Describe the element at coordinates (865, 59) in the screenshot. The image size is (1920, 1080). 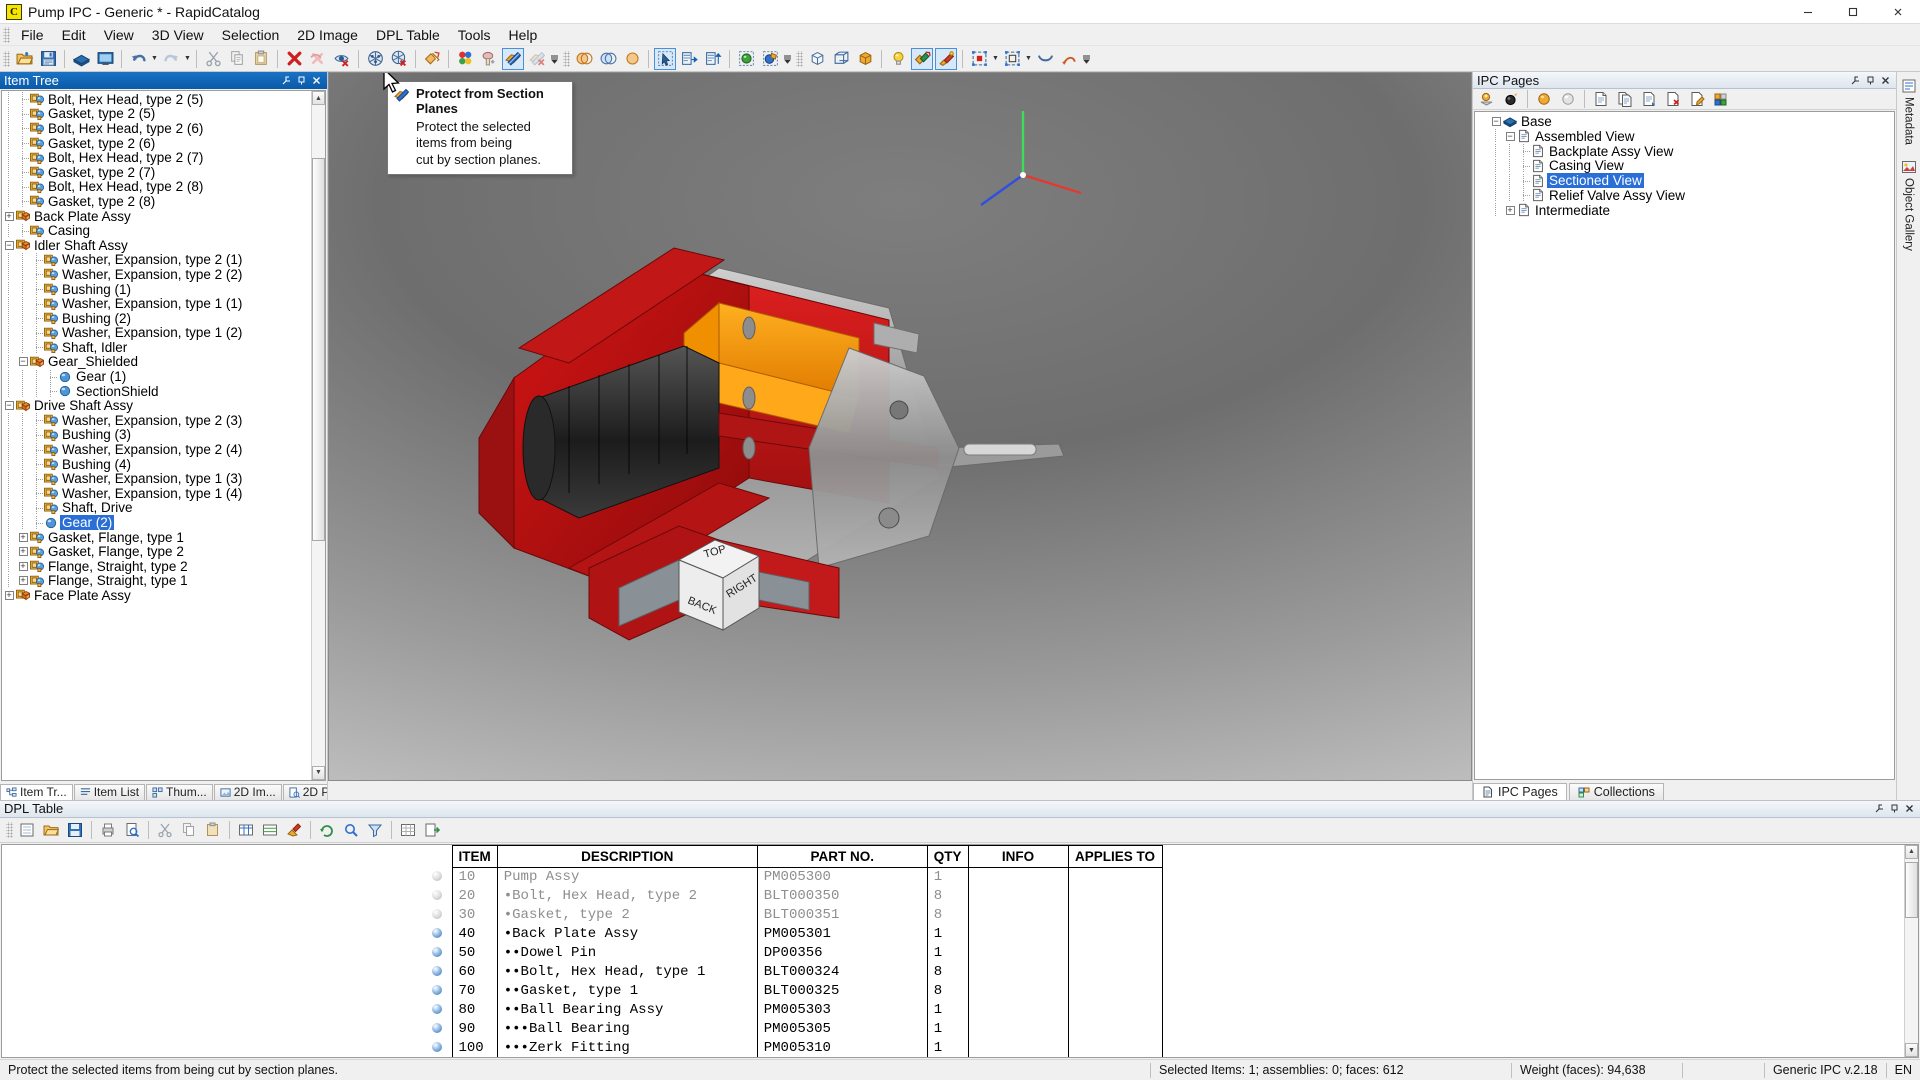
I see `cube-shaded-icon` at that location.